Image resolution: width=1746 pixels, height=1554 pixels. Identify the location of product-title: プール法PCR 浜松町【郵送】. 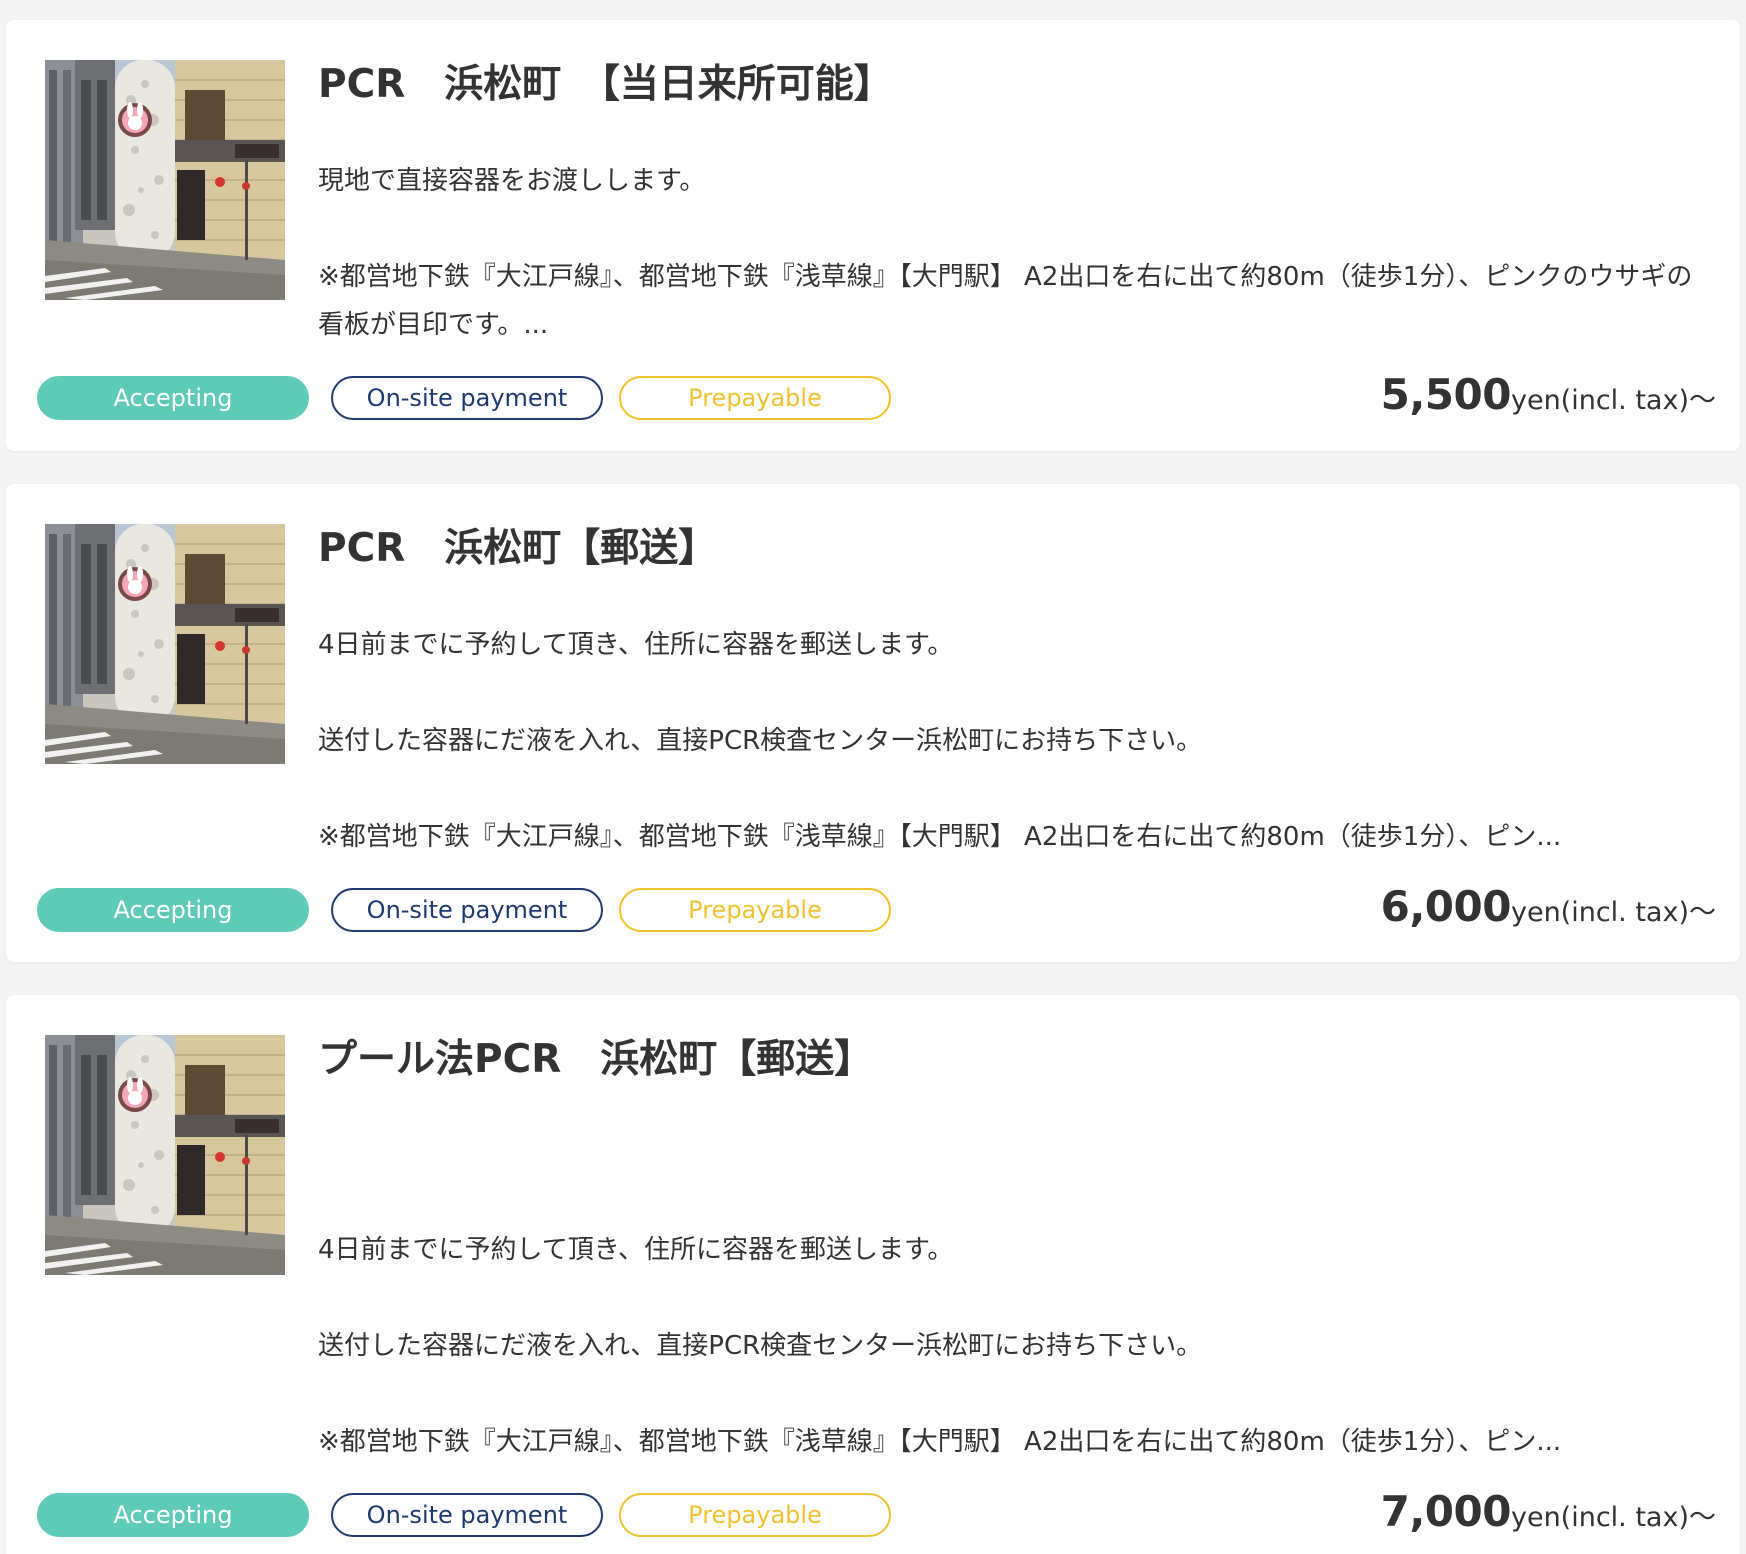
(595, 1060).